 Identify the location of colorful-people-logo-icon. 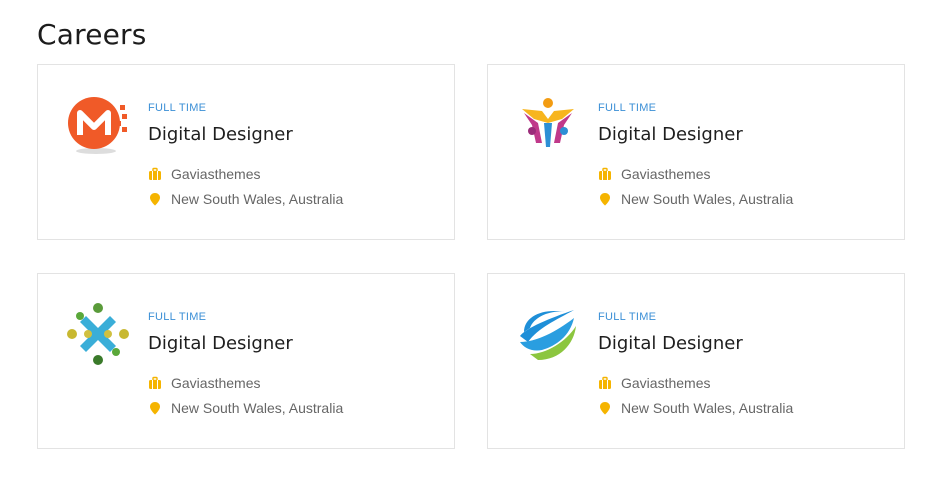
(548, 125).